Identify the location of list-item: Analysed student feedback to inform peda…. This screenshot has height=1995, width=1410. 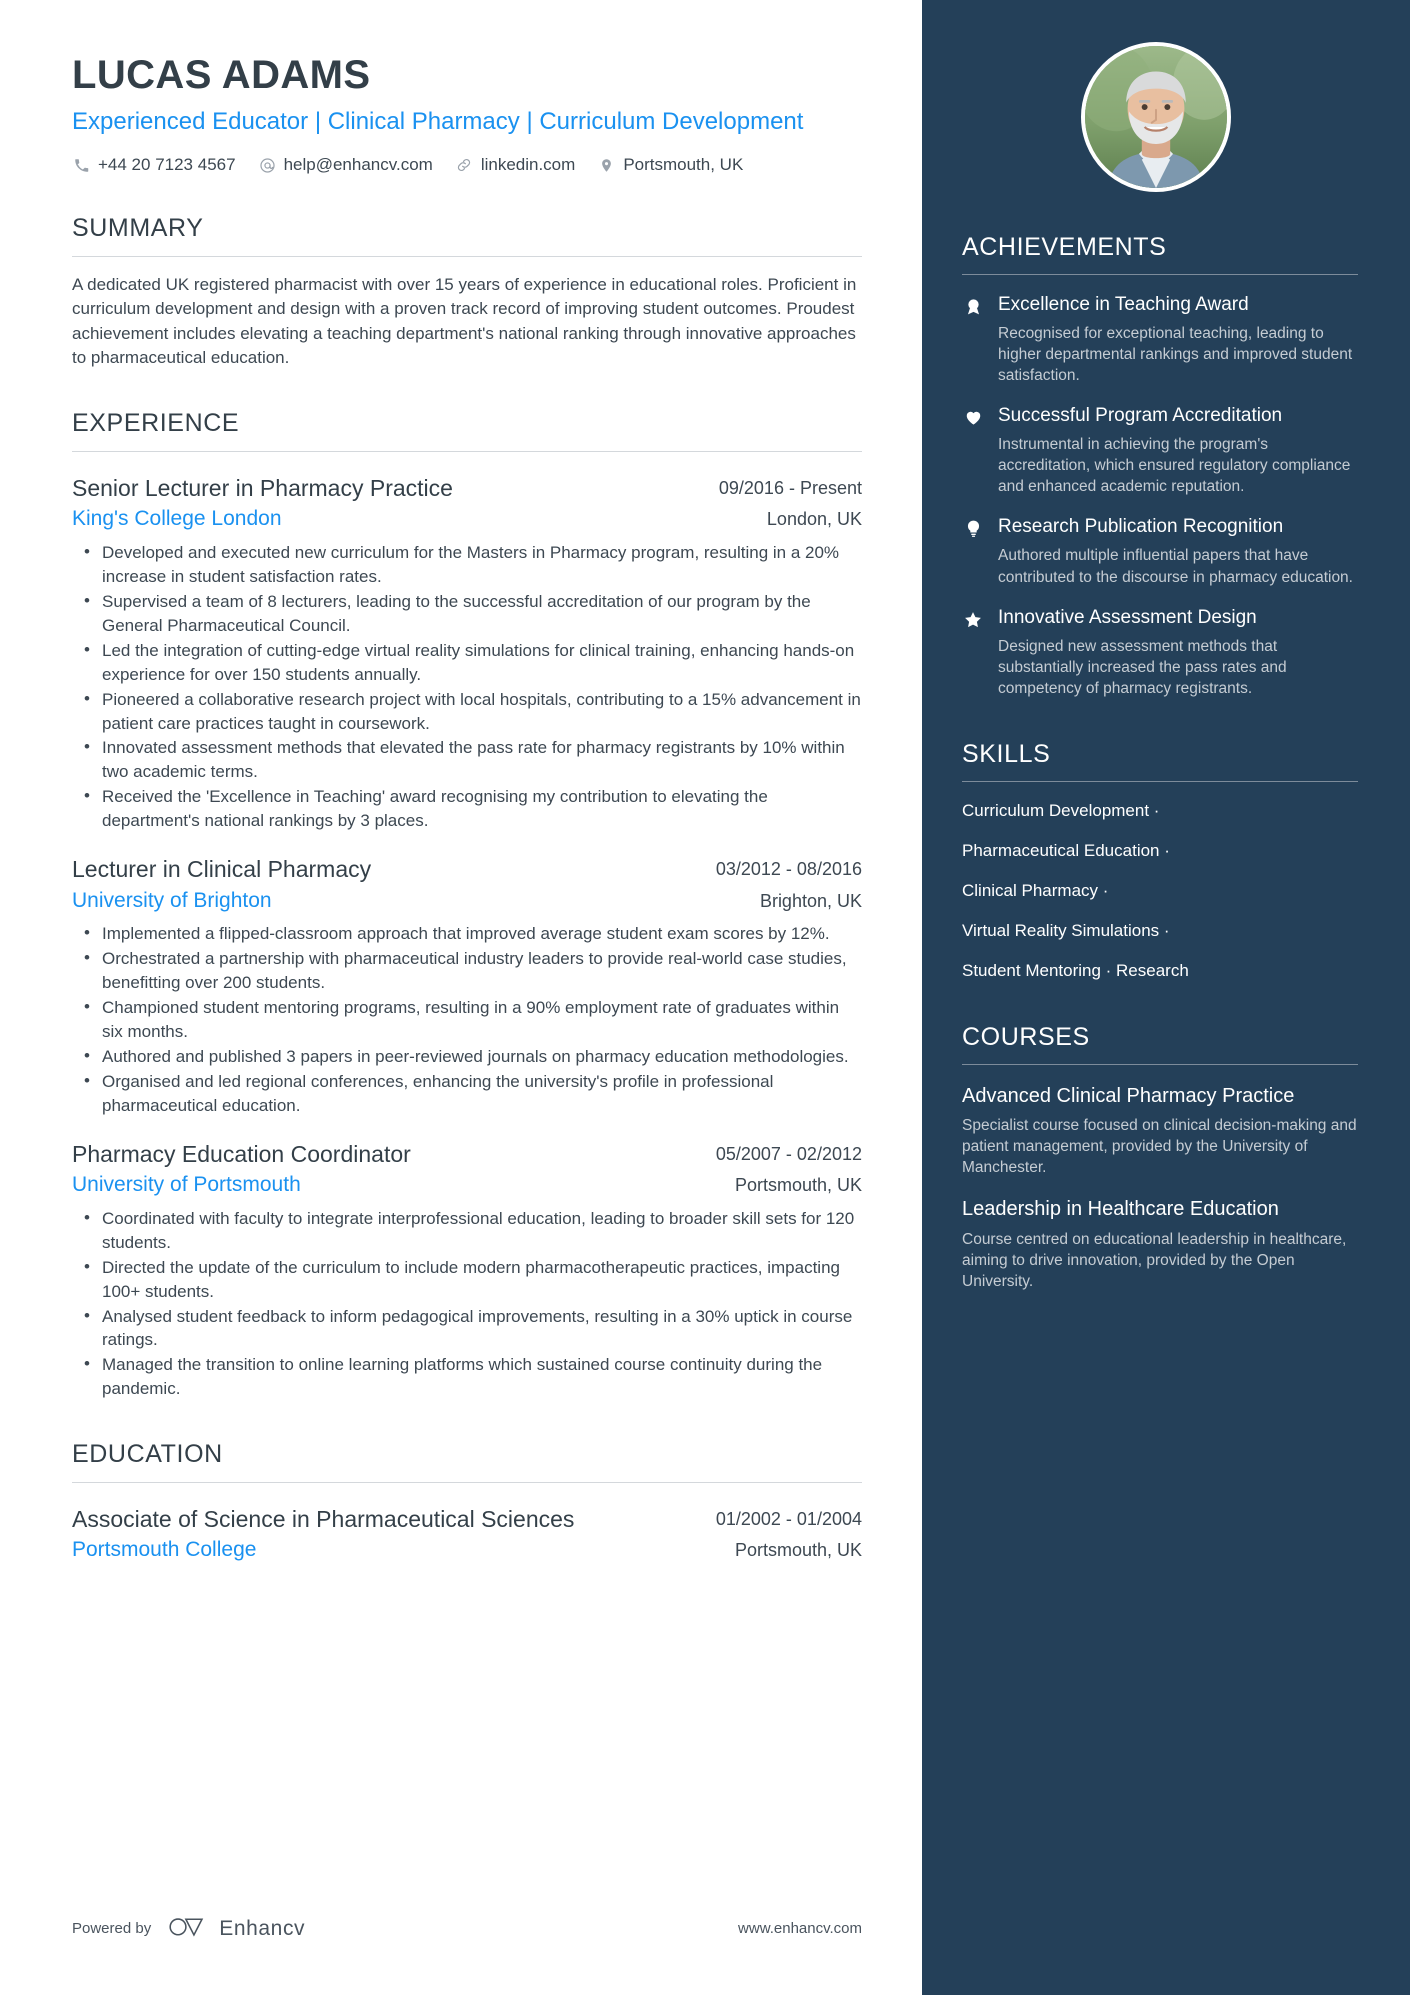
(467, 1328).